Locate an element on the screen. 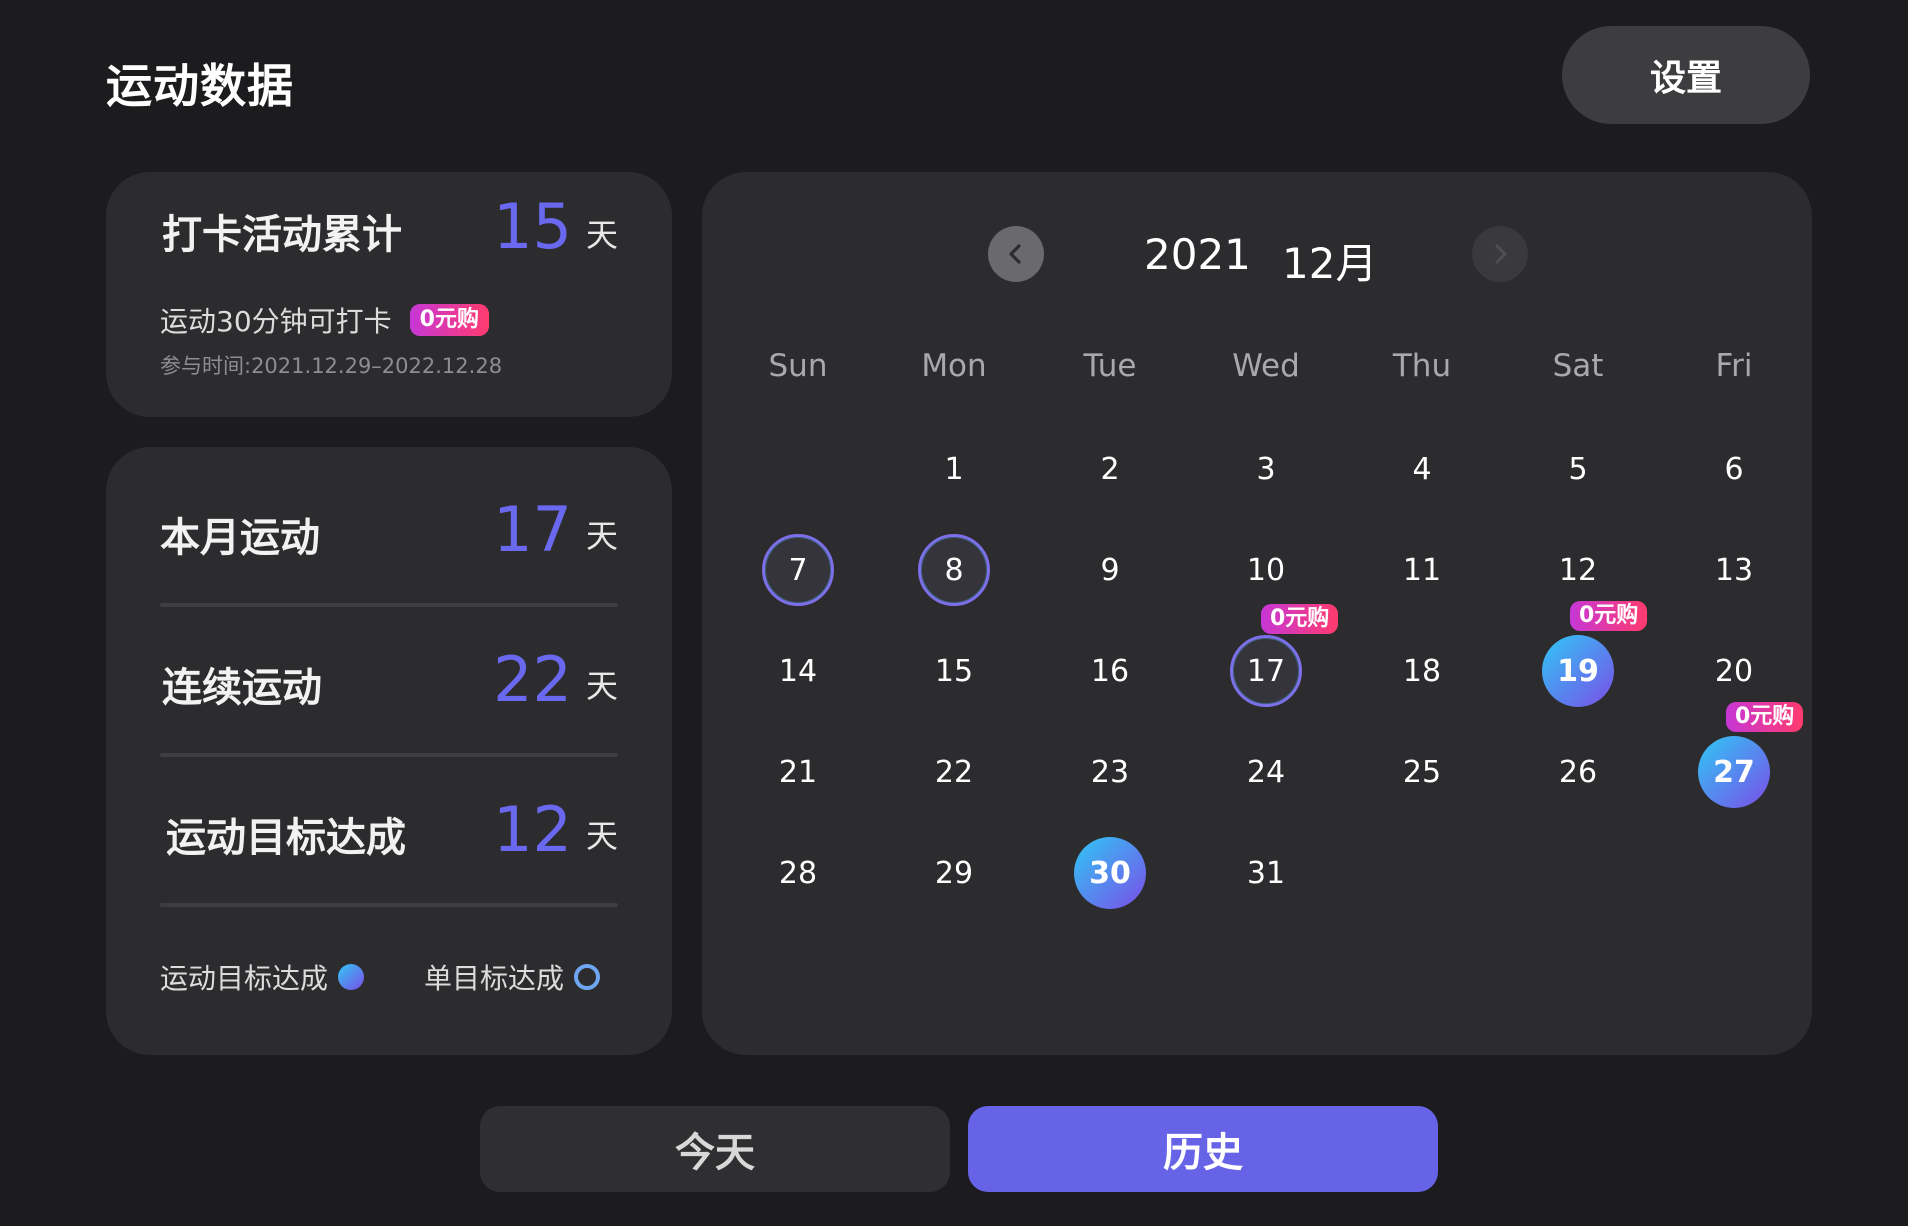 The width and height of the screenshot is (1908, 1226). settings-button: 设置 is located at coordinates (1686, 75).